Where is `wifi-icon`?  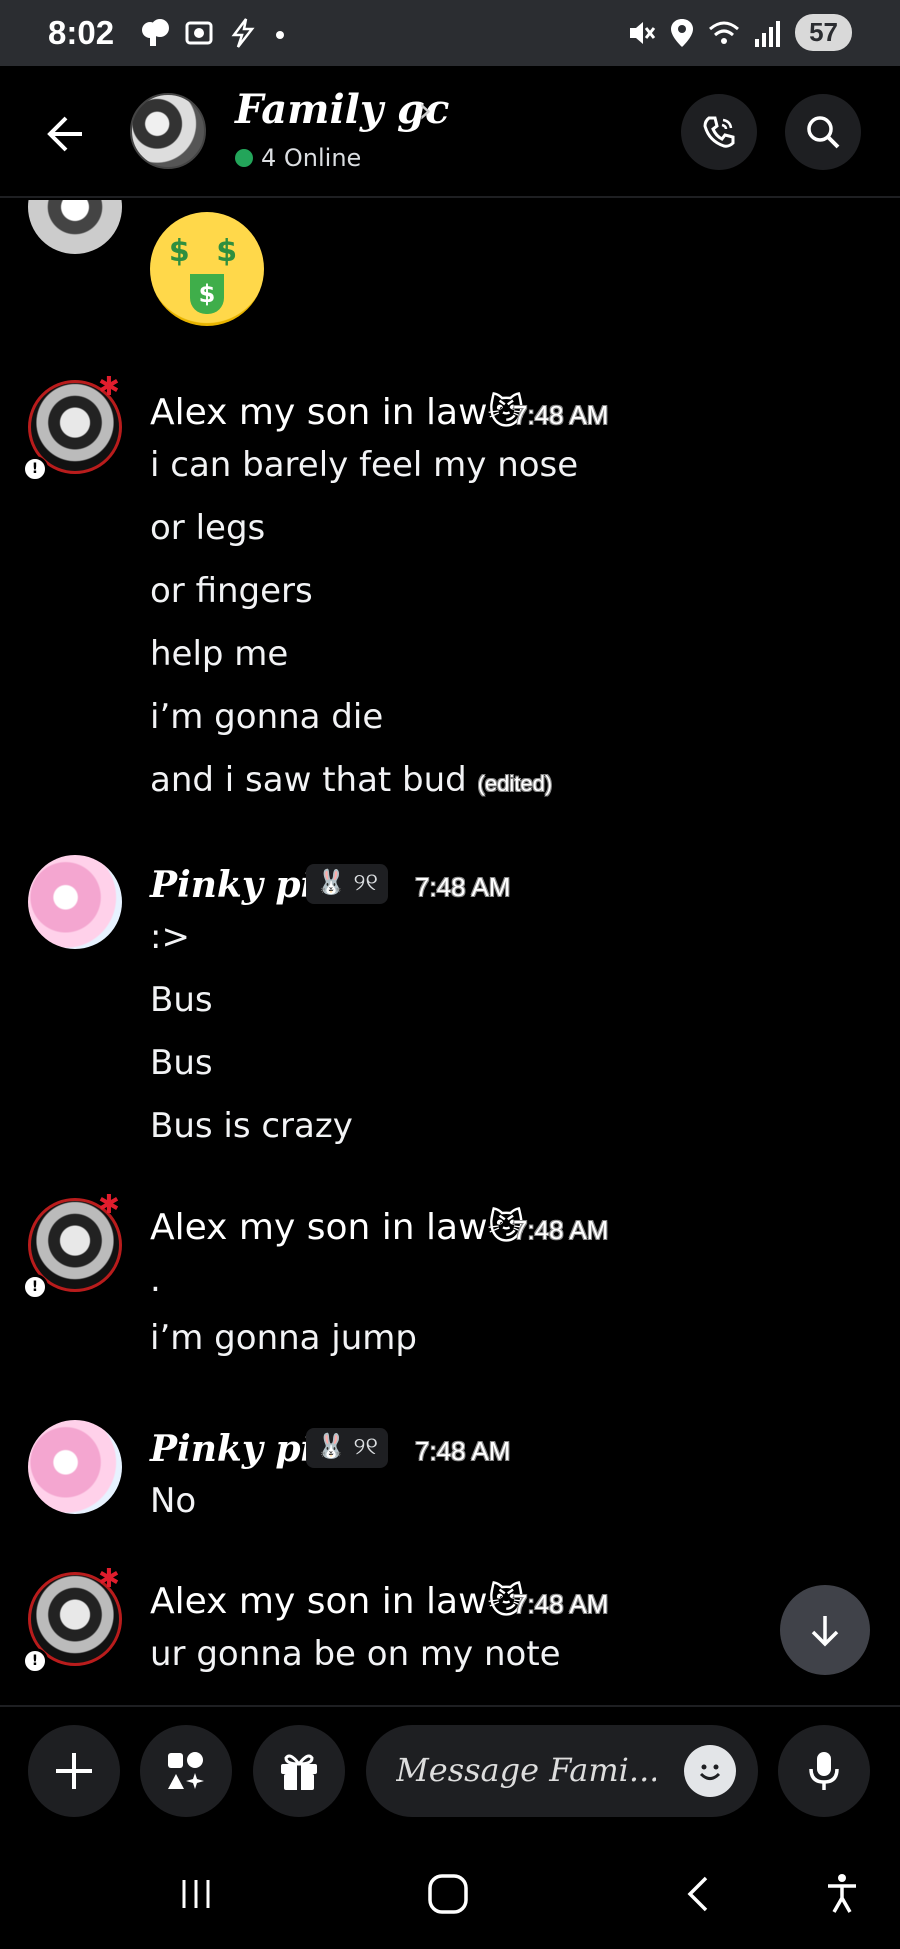 wifi-icon is located at coordinates (724, 32).